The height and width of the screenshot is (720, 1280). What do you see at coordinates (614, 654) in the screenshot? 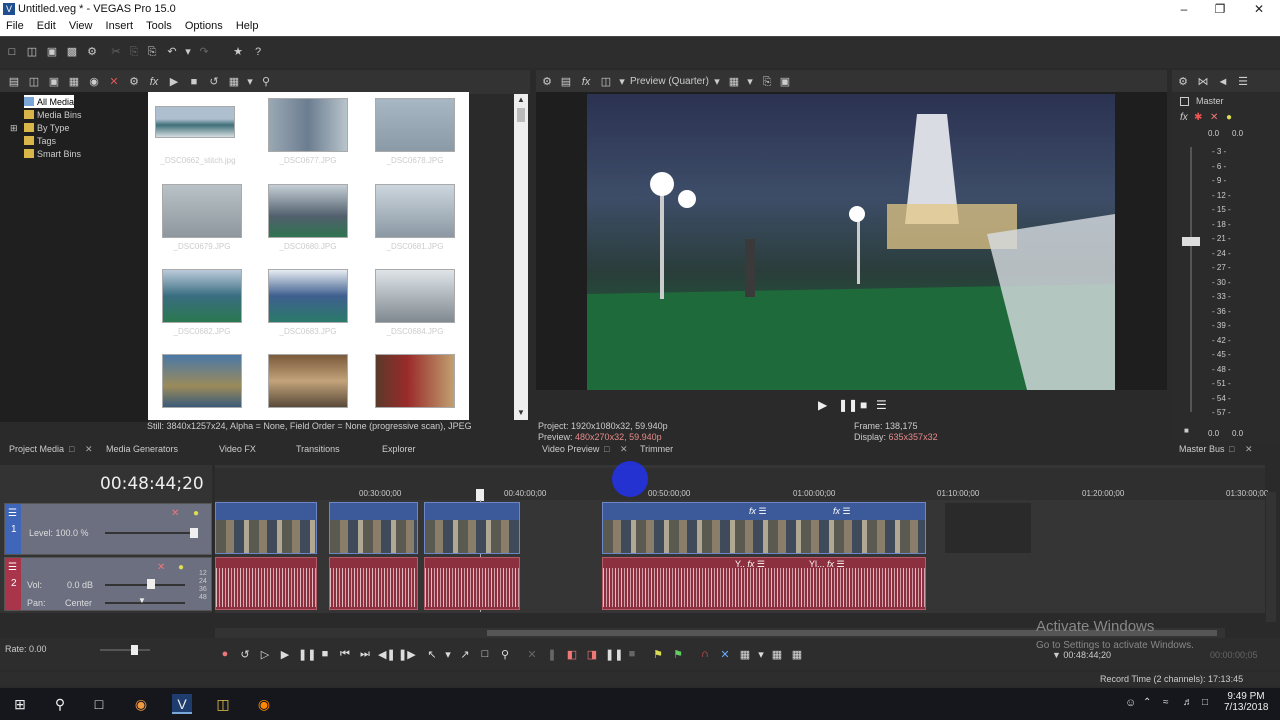
I see `split-icon: ❚❚` at bounding box center [614, 654].